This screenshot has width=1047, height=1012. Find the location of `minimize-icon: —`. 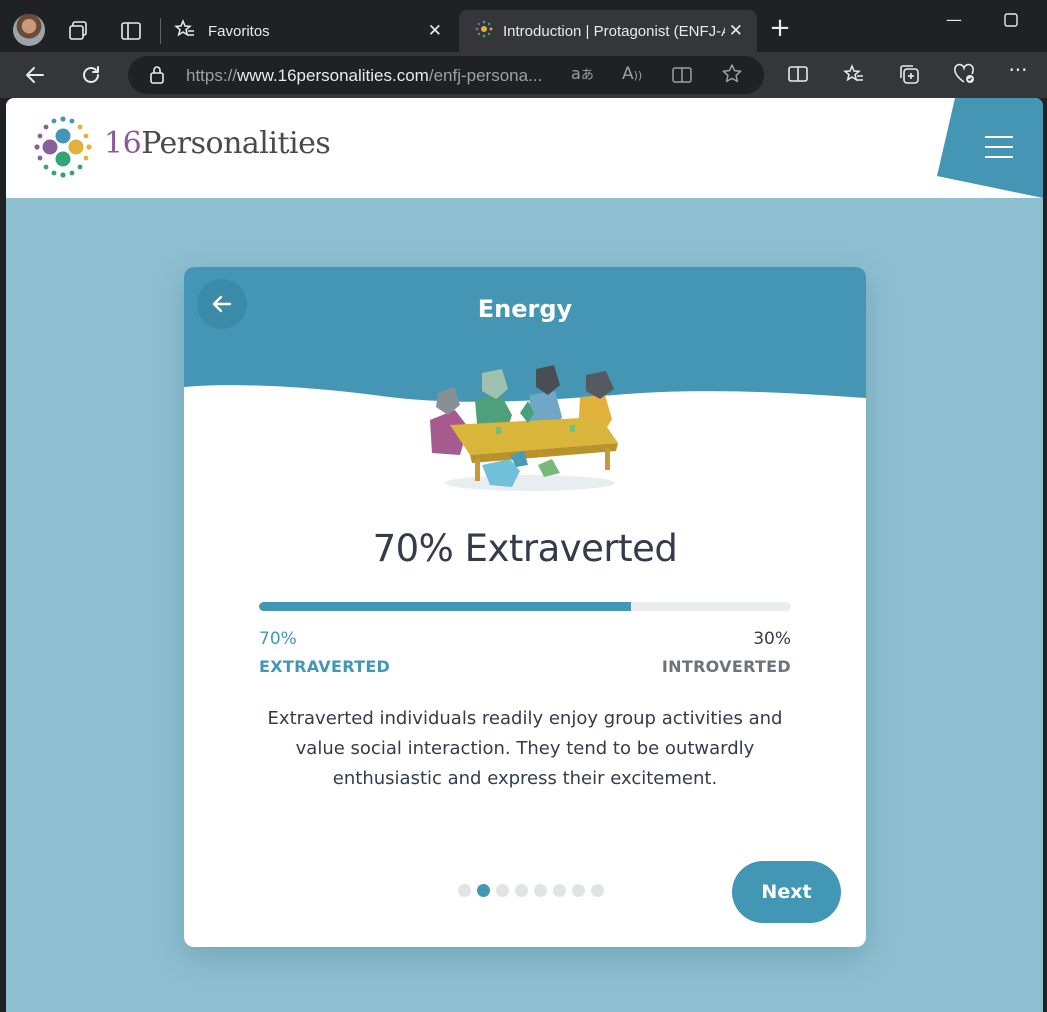

minimize-icon: — is located at coordinates (954, 19).